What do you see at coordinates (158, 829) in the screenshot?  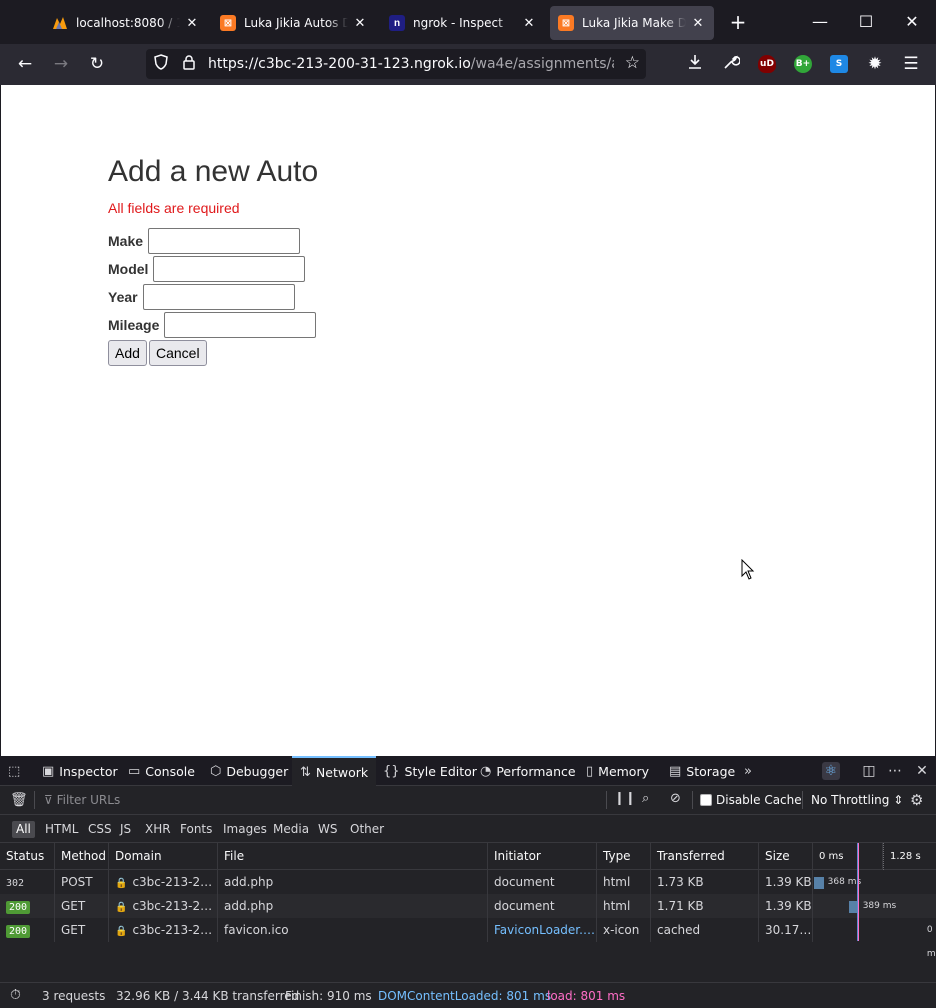 I see `filter-xhr: XHR` at bounding box center [158, 829].